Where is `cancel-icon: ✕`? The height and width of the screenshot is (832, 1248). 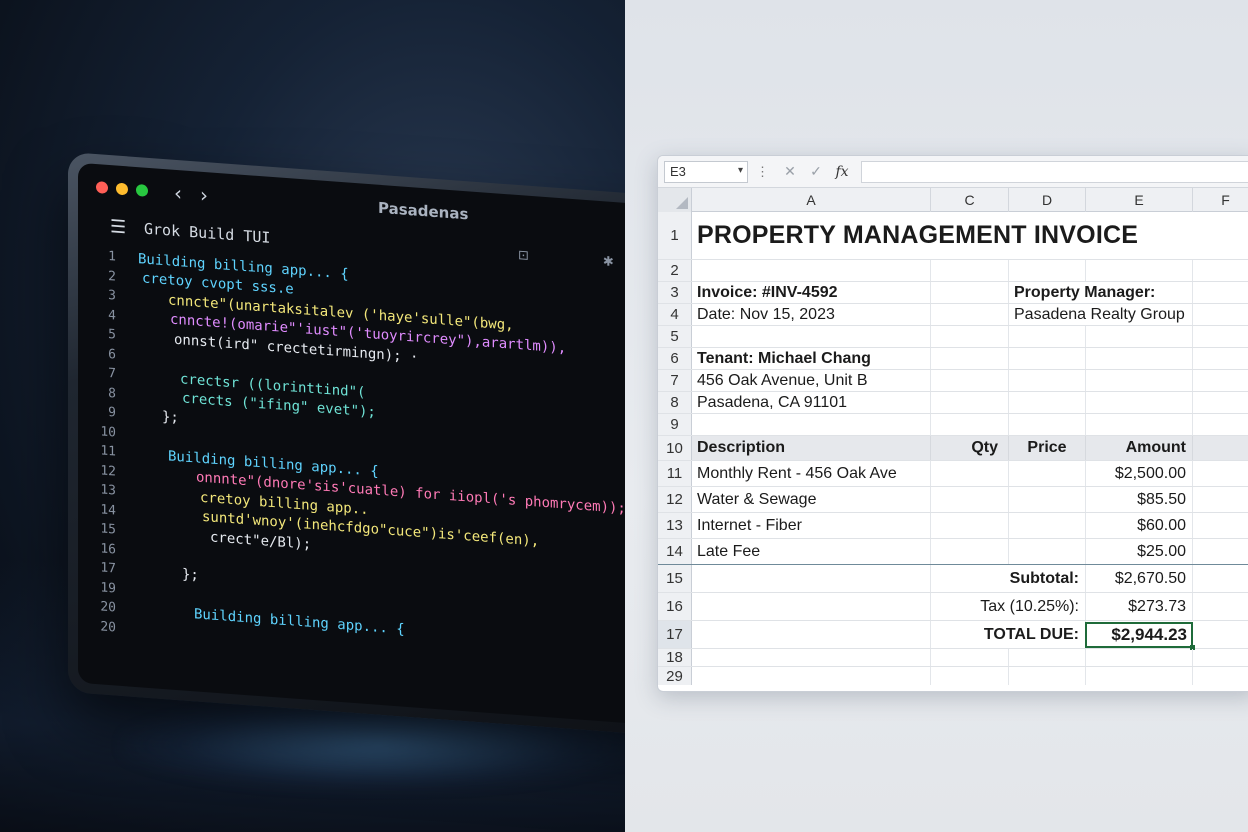 cancel-icon: ✕ is located at coordinates (790, 171).